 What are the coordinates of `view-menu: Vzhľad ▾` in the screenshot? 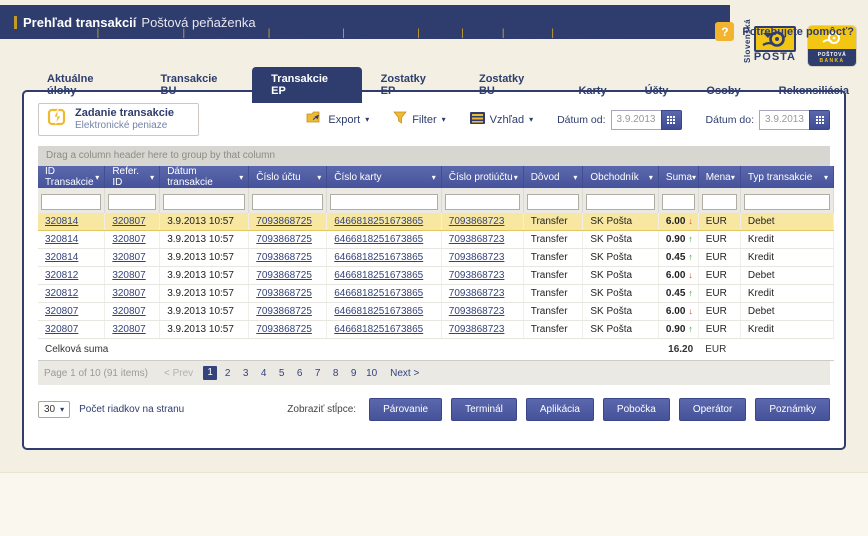 It's located at (501, 120).